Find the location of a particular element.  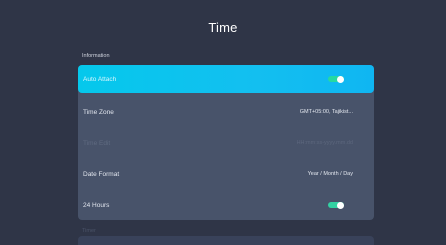

auto-attach-toggle is located at coordinates (336, 79).